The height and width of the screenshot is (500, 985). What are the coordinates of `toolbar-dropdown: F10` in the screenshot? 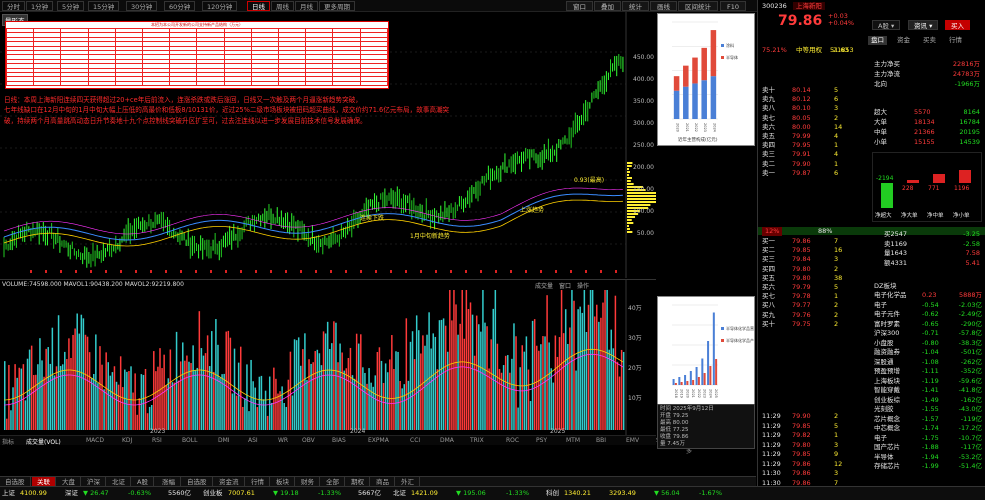 It's located at (733, 6).